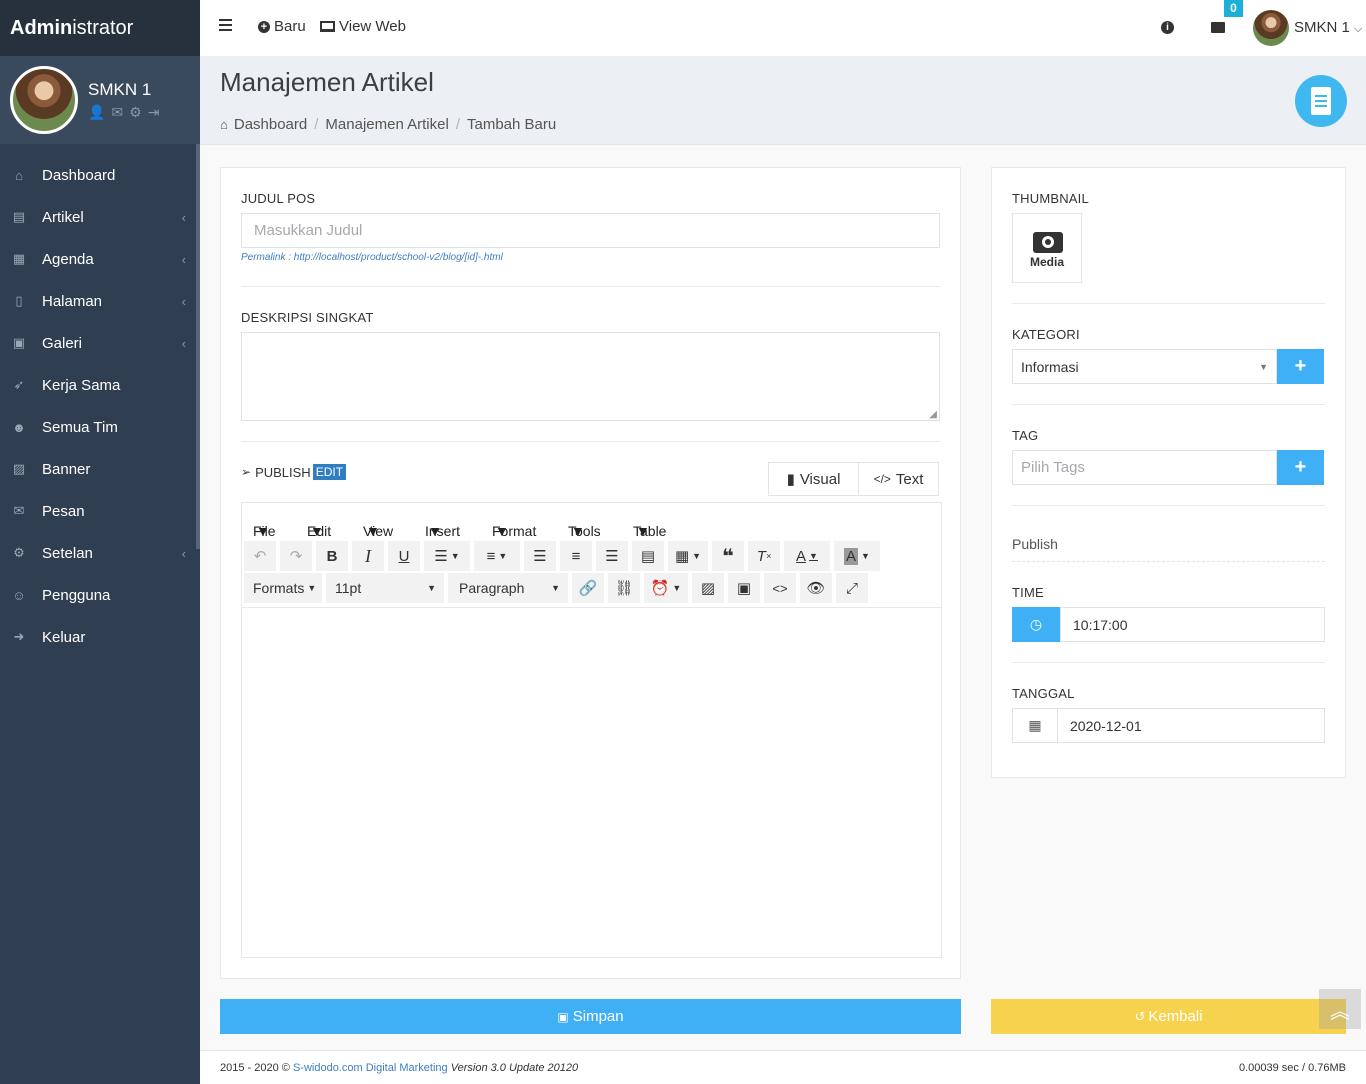 The image size is (1366, 1084). What do you see at coordinates (1328, 27) in the screenshot?
I see `user-menu: SMKN 1 ⌵` at bounding box center [1328, 27].